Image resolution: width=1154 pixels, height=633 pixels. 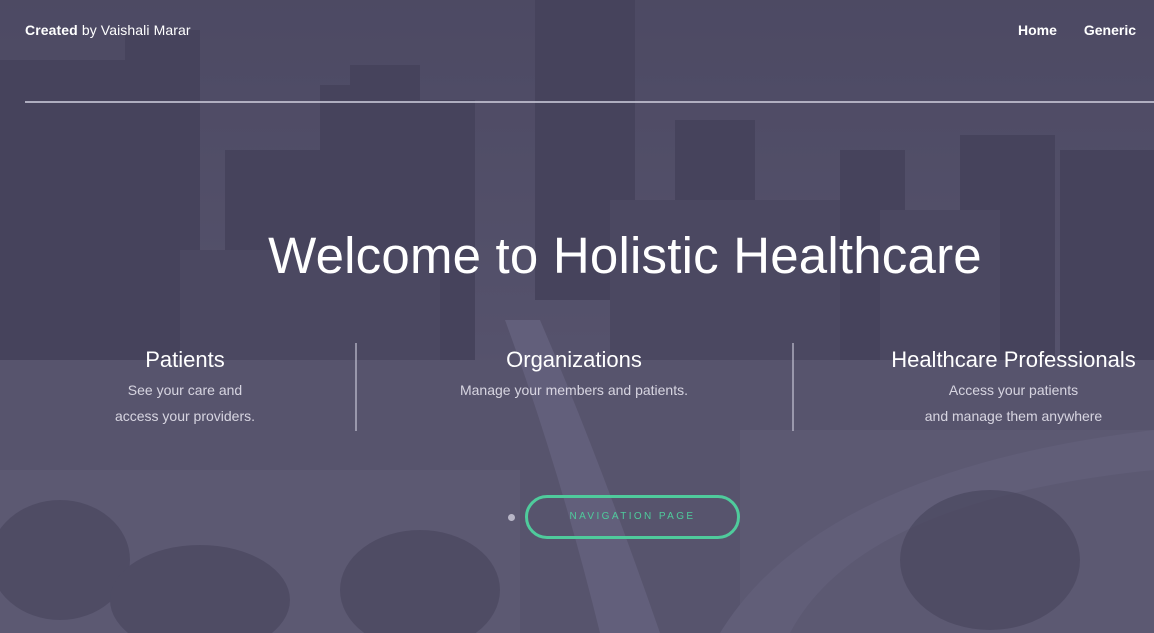 What do you see at coordinates (632, 517) in the screenshot?
I see `navigation-page-button: NAVIGATION PAGE` at bounding box center [632, 517].